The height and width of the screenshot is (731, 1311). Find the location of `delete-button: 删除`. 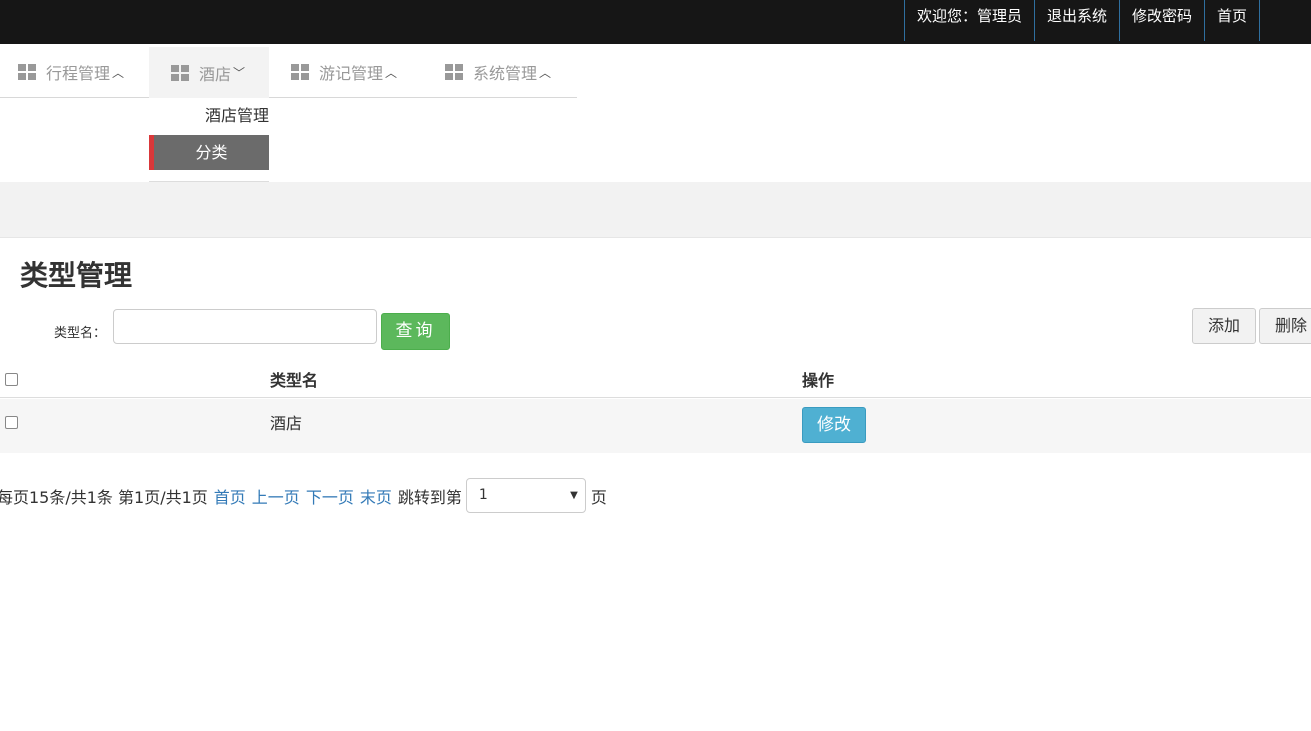

delete-button: 删除 is located at coordinates (1285, 326).